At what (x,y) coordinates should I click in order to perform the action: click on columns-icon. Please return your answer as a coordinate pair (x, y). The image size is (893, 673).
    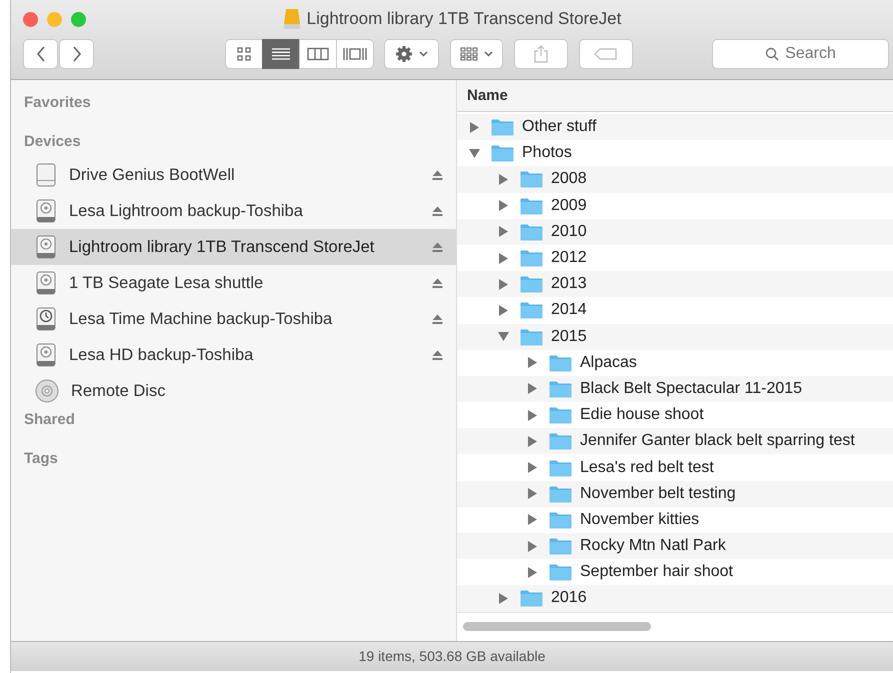
    Looking at the image, I should click on (318, 54).